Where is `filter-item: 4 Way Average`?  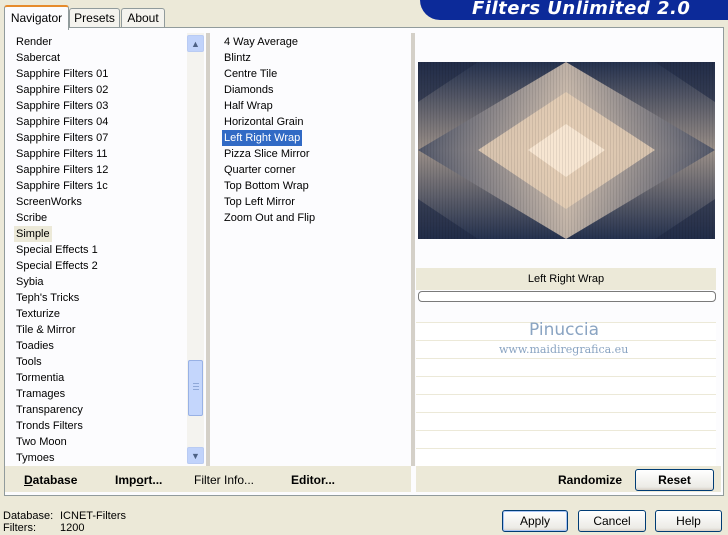 filter-item: 4 Way Average is located at coordinates (261, 42).